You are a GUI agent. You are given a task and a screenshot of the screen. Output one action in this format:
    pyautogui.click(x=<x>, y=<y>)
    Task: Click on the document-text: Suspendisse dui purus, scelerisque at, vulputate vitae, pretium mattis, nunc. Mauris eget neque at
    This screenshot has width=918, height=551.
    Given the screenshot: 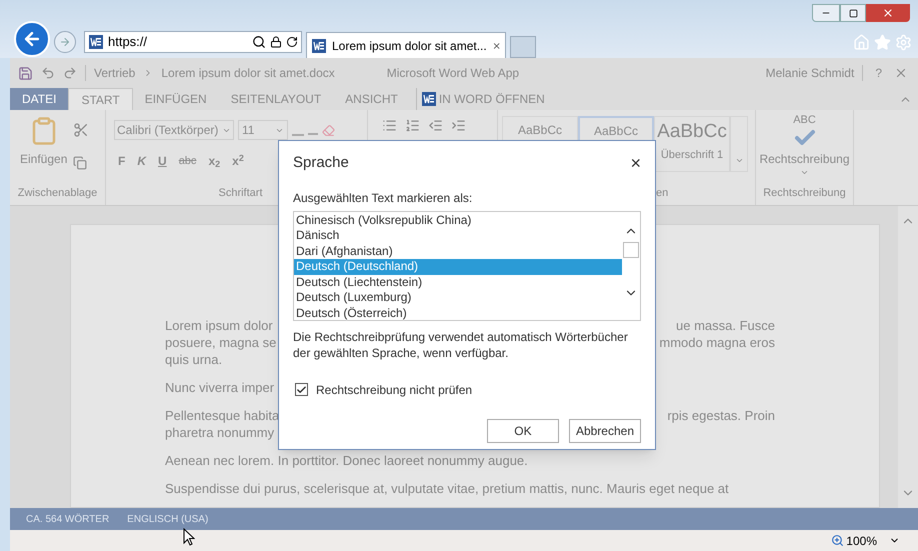 What is the action you would take?
    pyautogui.click(x=447, y=488)
    